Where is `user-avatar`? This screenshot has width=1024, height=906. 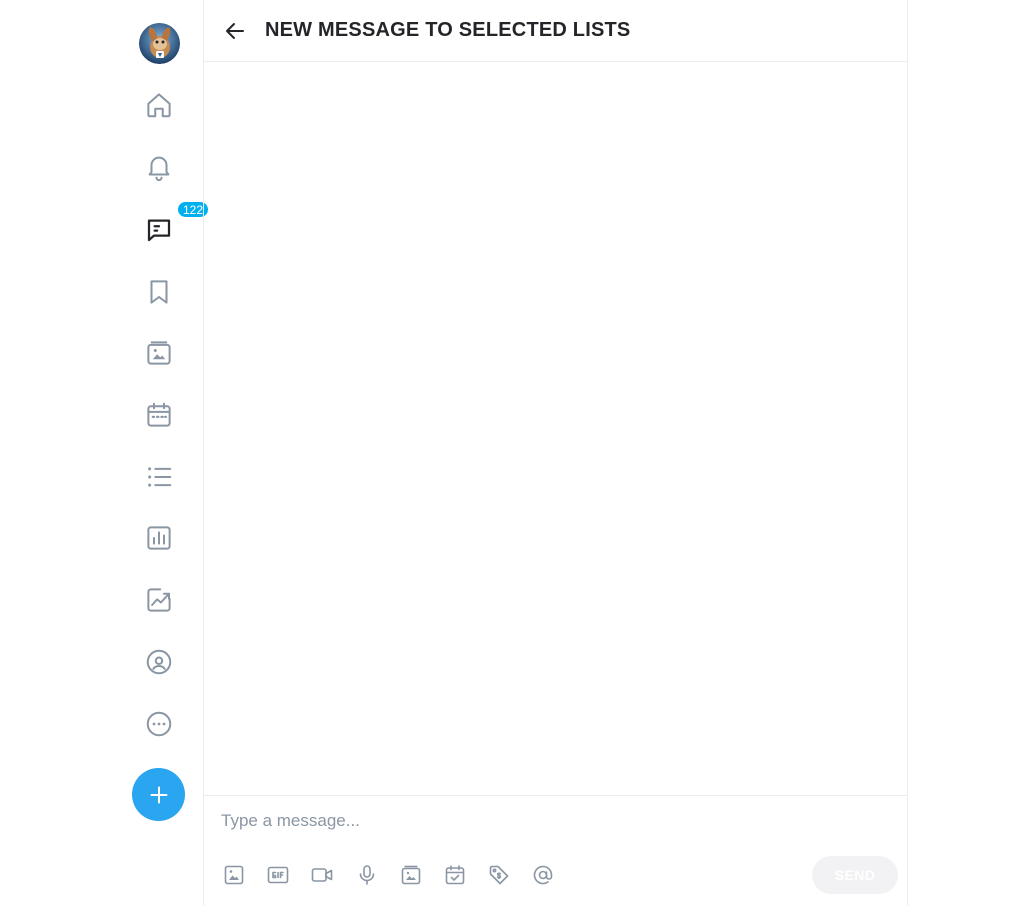 user-avatar is located at coordinates (159, 43).